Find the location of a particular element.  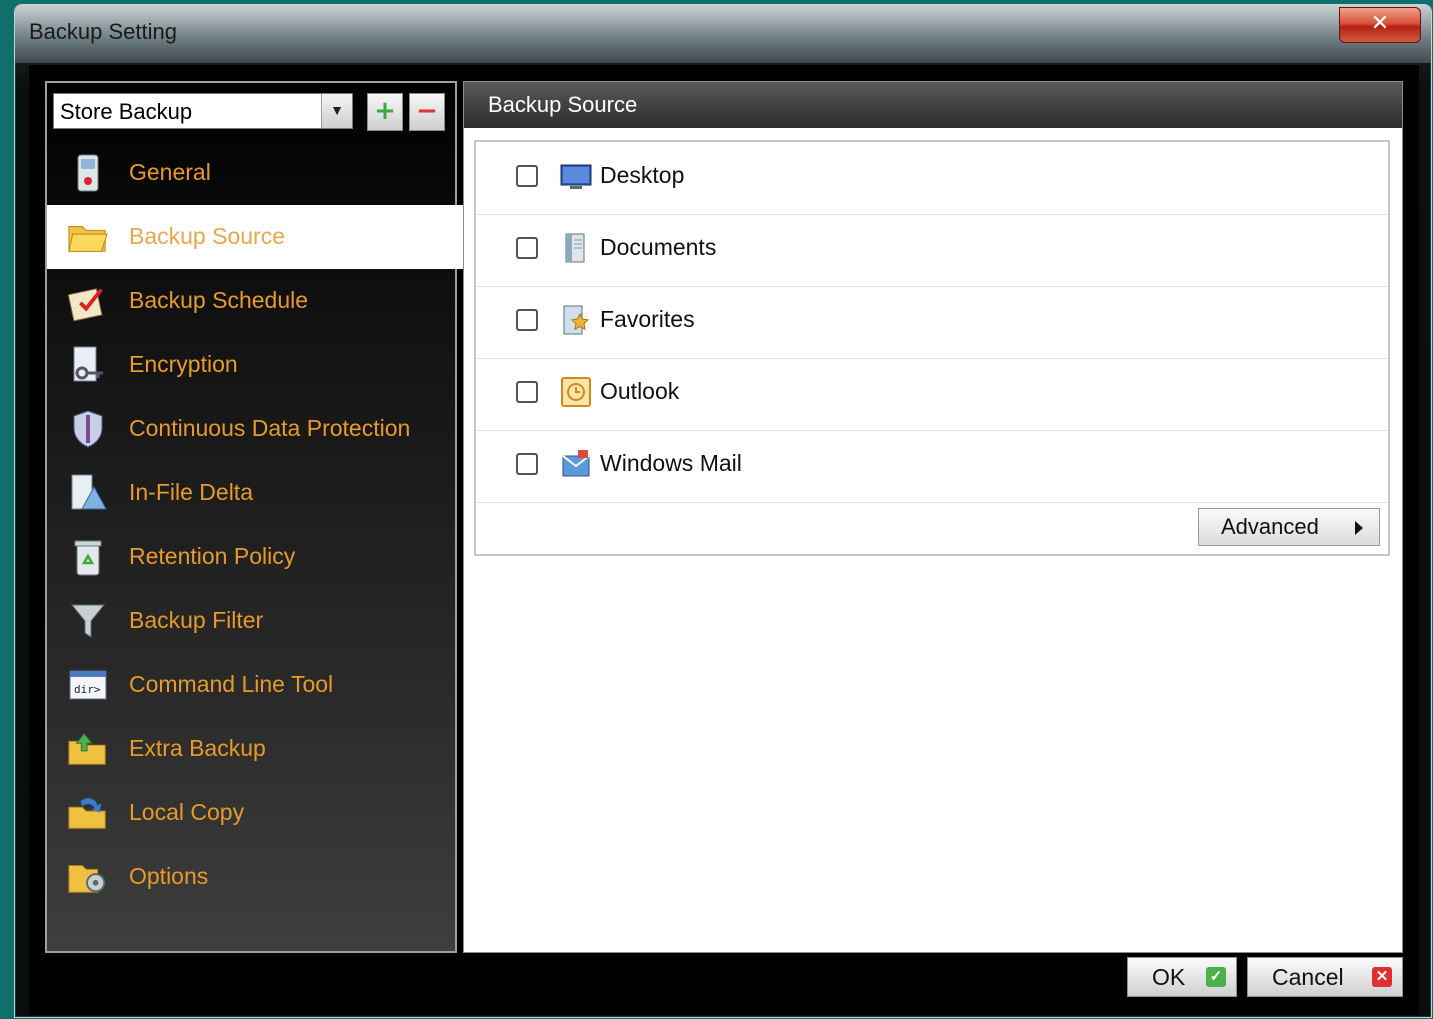

source-label: Outlook is located at coordinates (640, 391).